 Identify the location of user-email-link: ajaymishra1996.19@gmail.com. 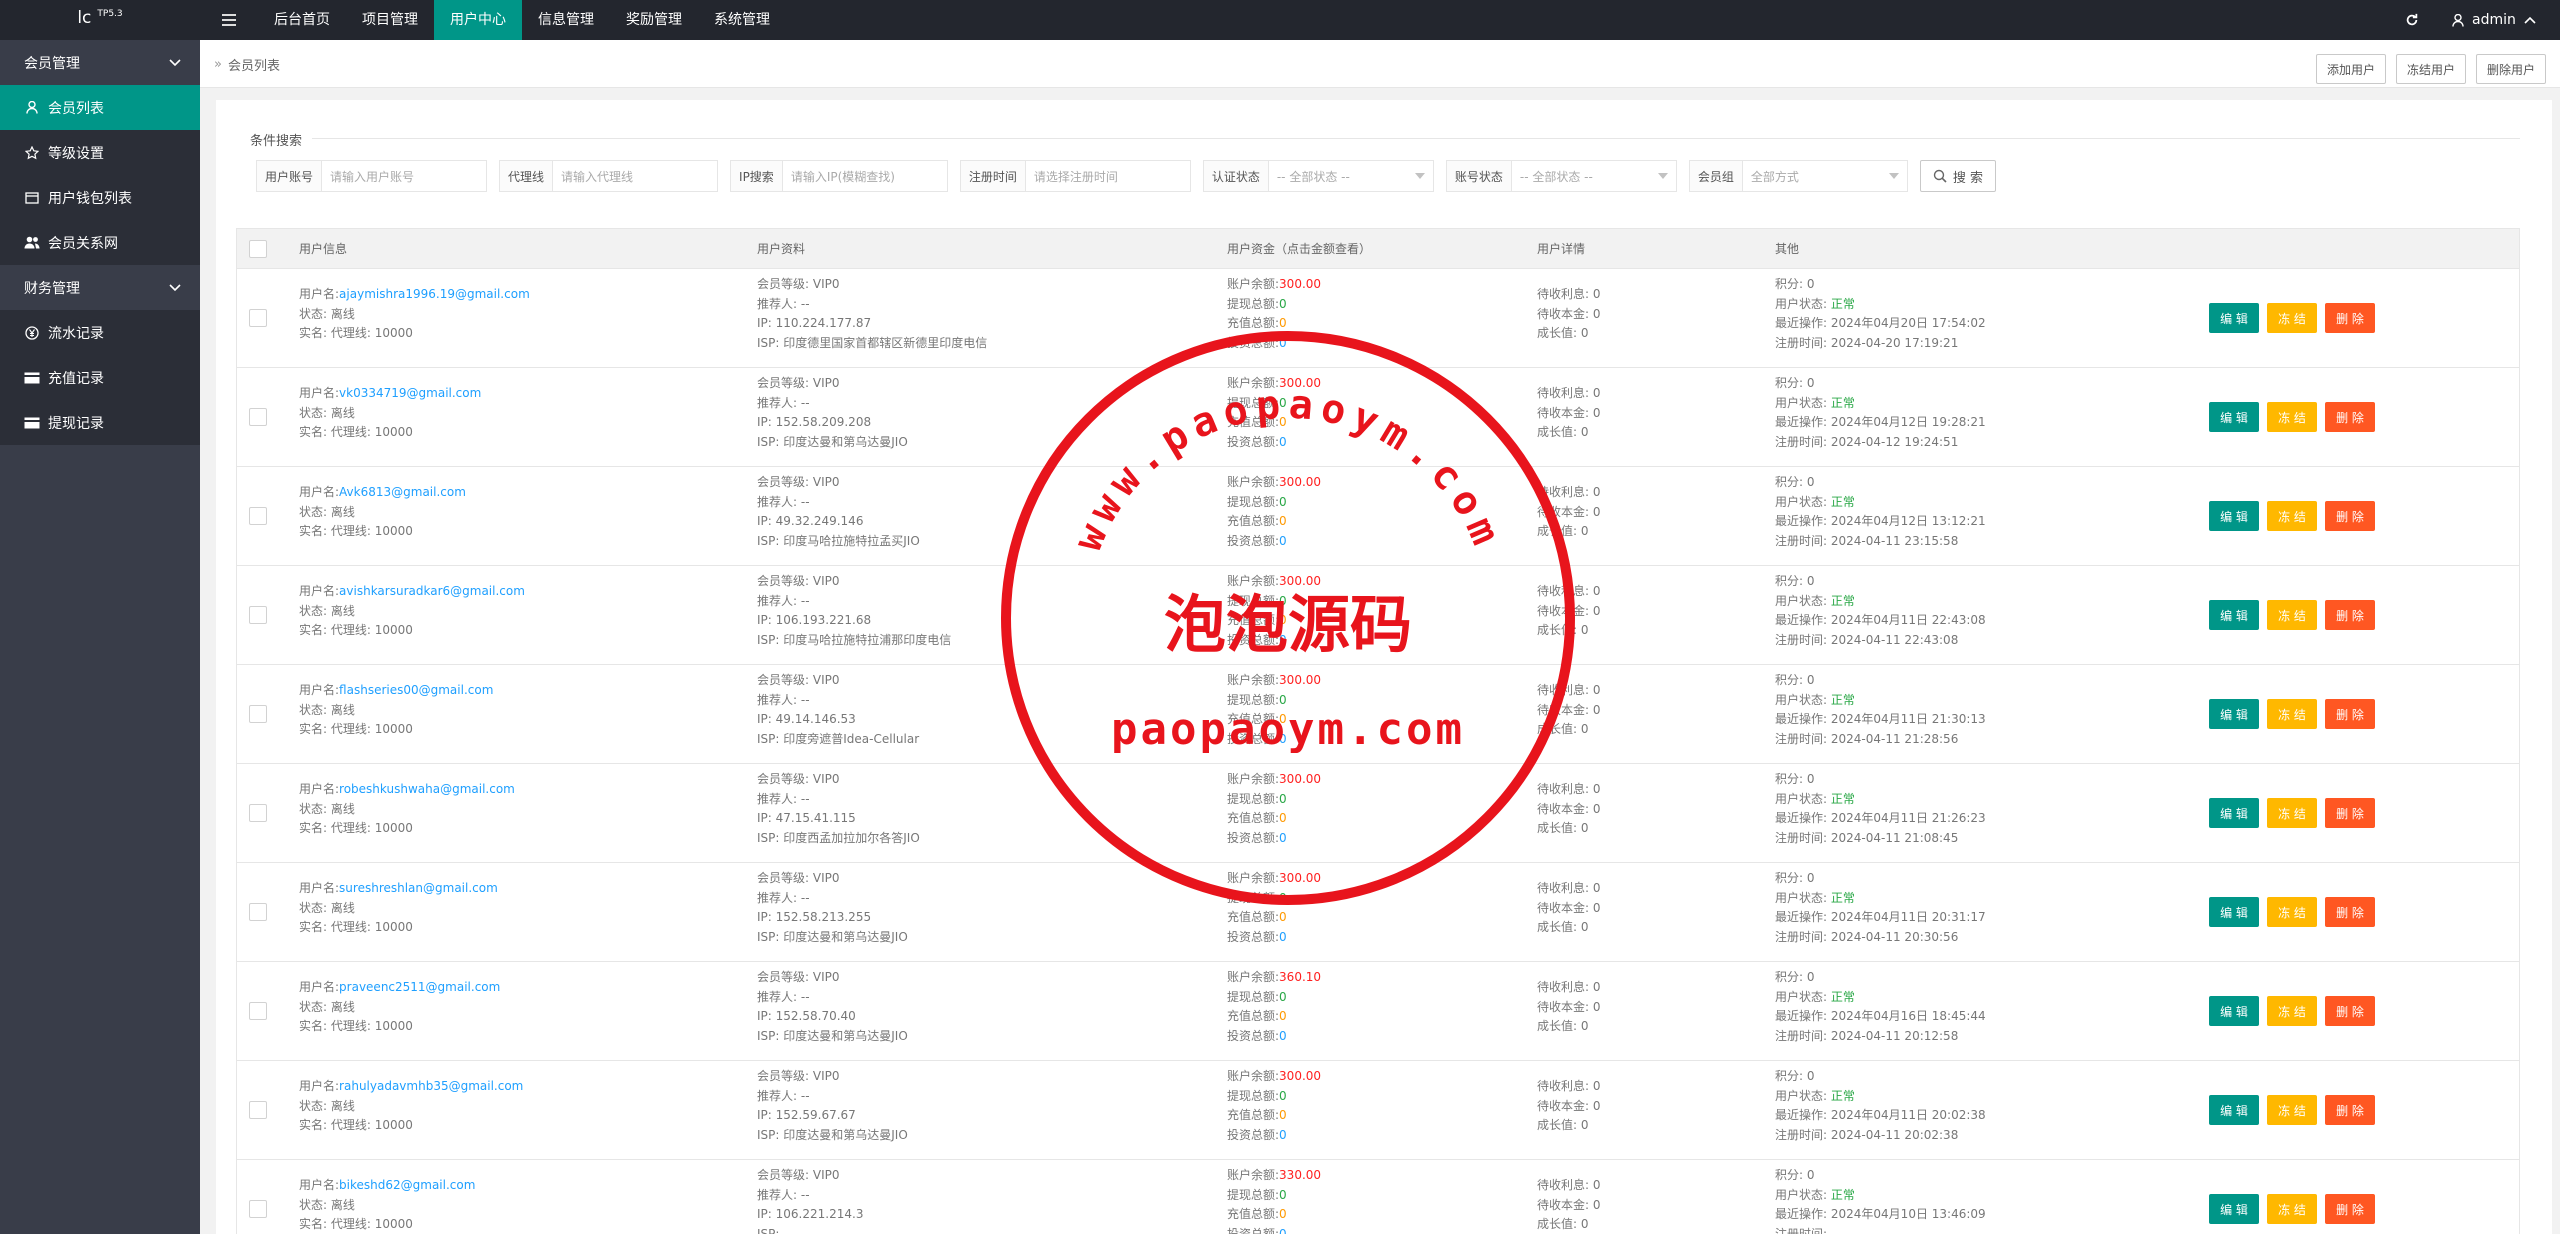
(434, 294).